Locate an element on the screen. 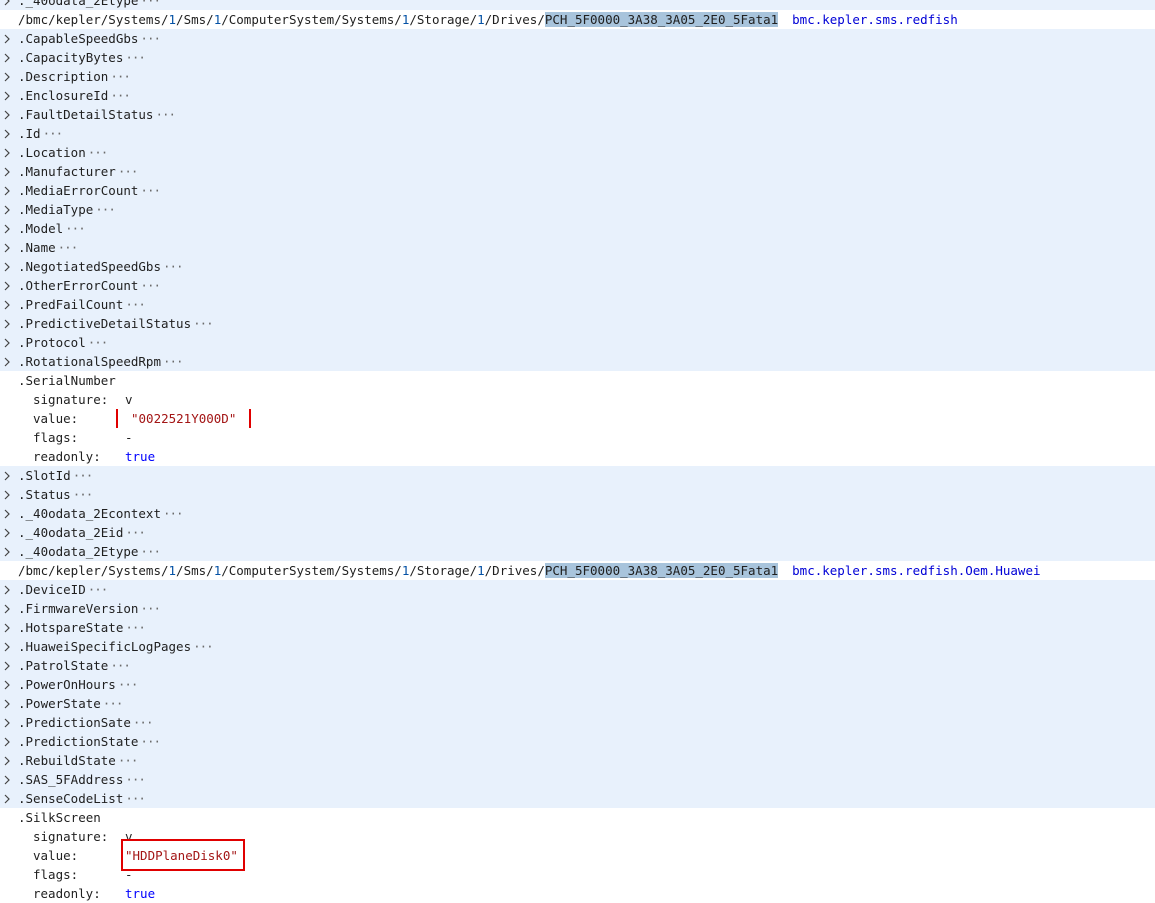  tree-item: .NegotiatedSpeedGbs ··· is located at coordinates (577, 266).